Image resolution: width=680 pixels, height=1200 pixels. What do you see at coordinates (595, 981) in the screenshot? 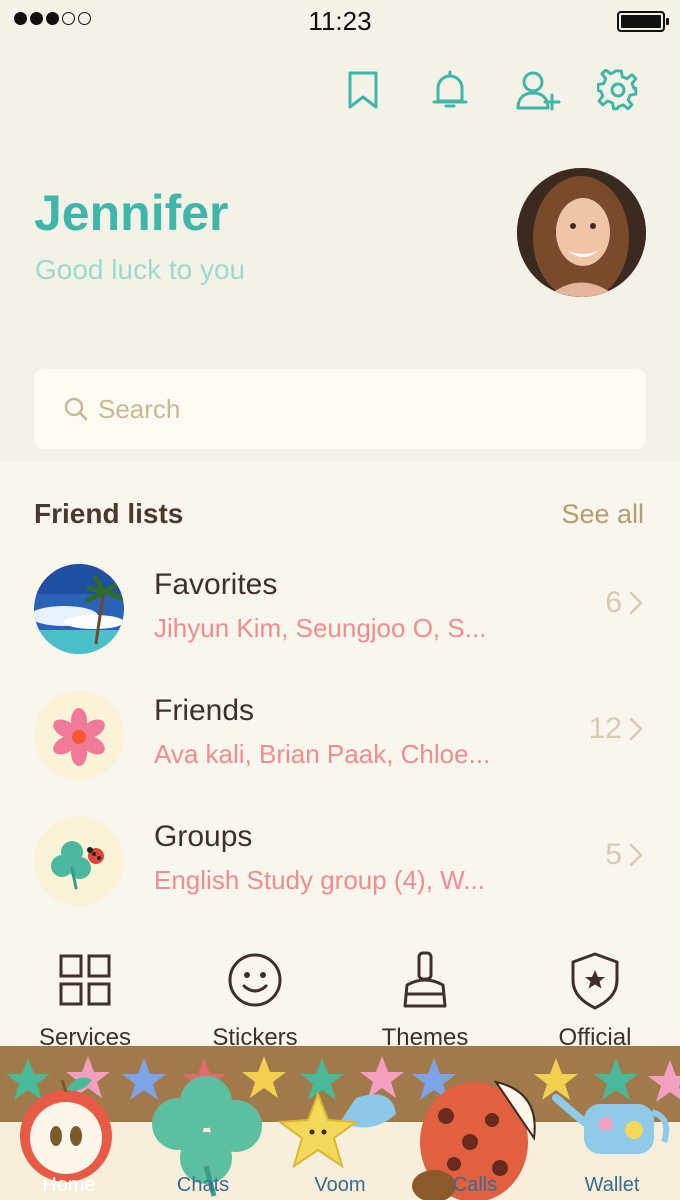
I see `shield-star-icon` at bounding box center [595, 981].